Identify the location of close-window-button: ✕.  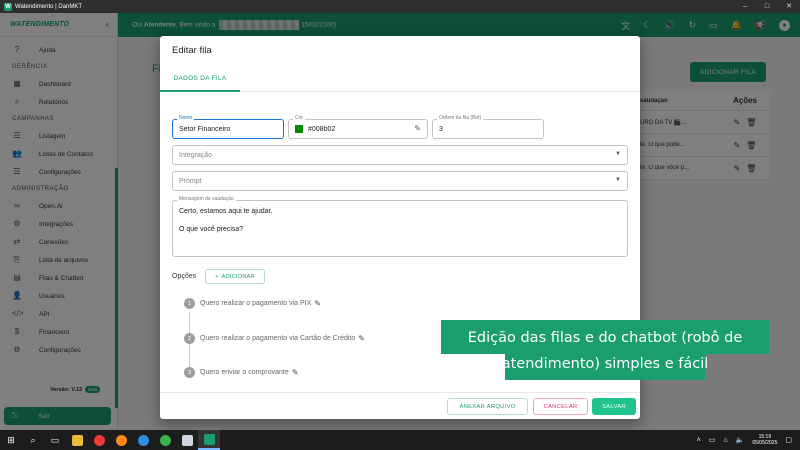
(789, 6).